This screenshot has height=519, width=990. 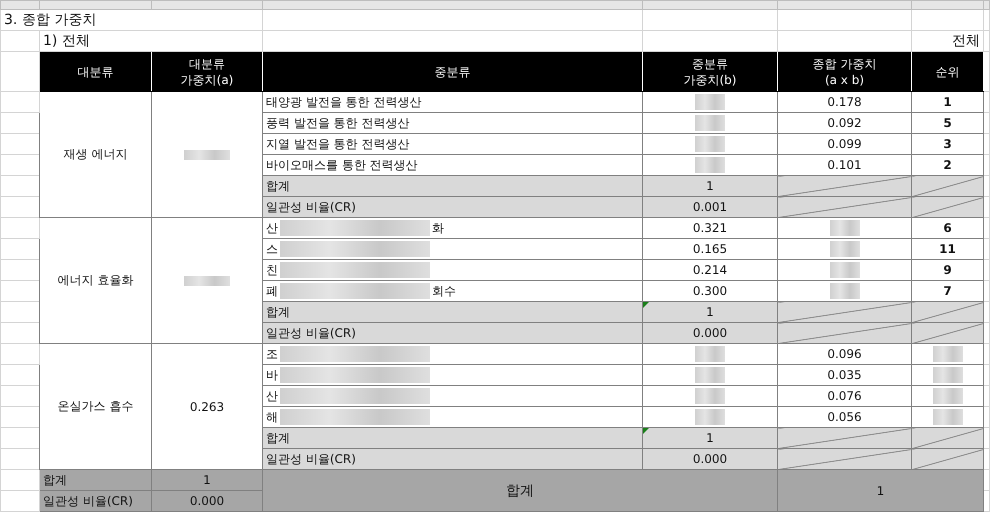 I want to click on rank-value: 9, so click(x=947, y=270).